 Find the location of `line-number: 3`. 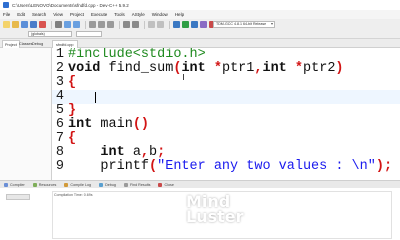

line-number: 3 is located at coordinates (59, 82).